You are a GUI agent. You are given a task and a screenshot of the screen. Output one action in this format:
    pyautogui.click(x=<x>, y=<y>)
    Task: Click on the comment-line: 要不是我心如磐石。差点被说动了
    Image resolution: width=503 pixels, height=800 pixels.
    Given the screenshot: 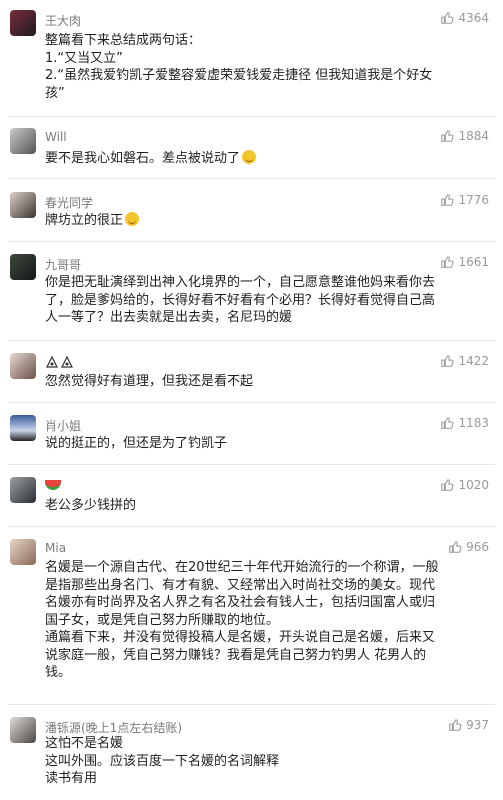 What is the action you would take?
    pyautogui.click(x=143, y=158)
    